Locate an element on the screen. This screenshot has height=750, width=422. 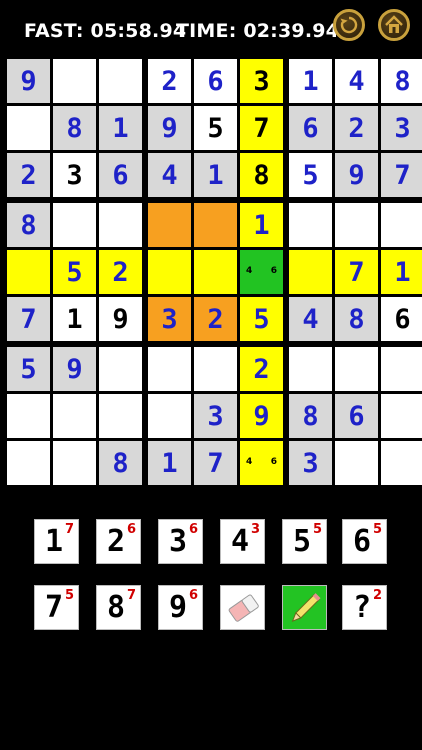
cell-r6c1: 7 is located at coordinates (28, 319).